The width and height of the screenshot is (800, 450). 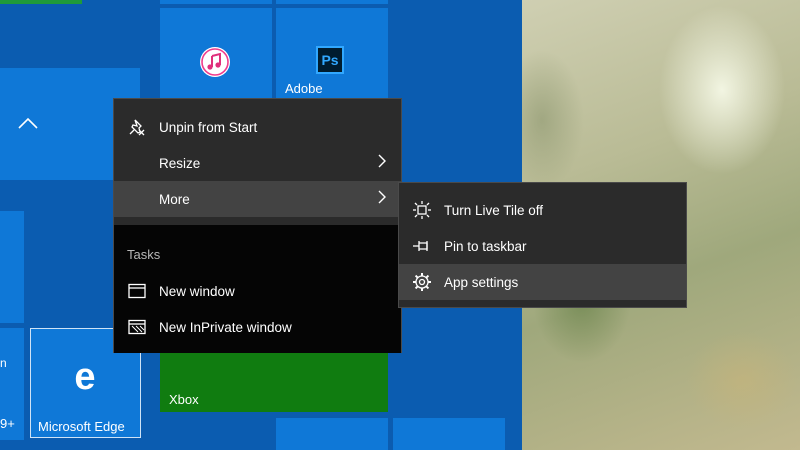 What do you see at coordinates (257, 163) in the screenshot?
I see `menu-item-resize: Resize` at bounding box center [257, 163].